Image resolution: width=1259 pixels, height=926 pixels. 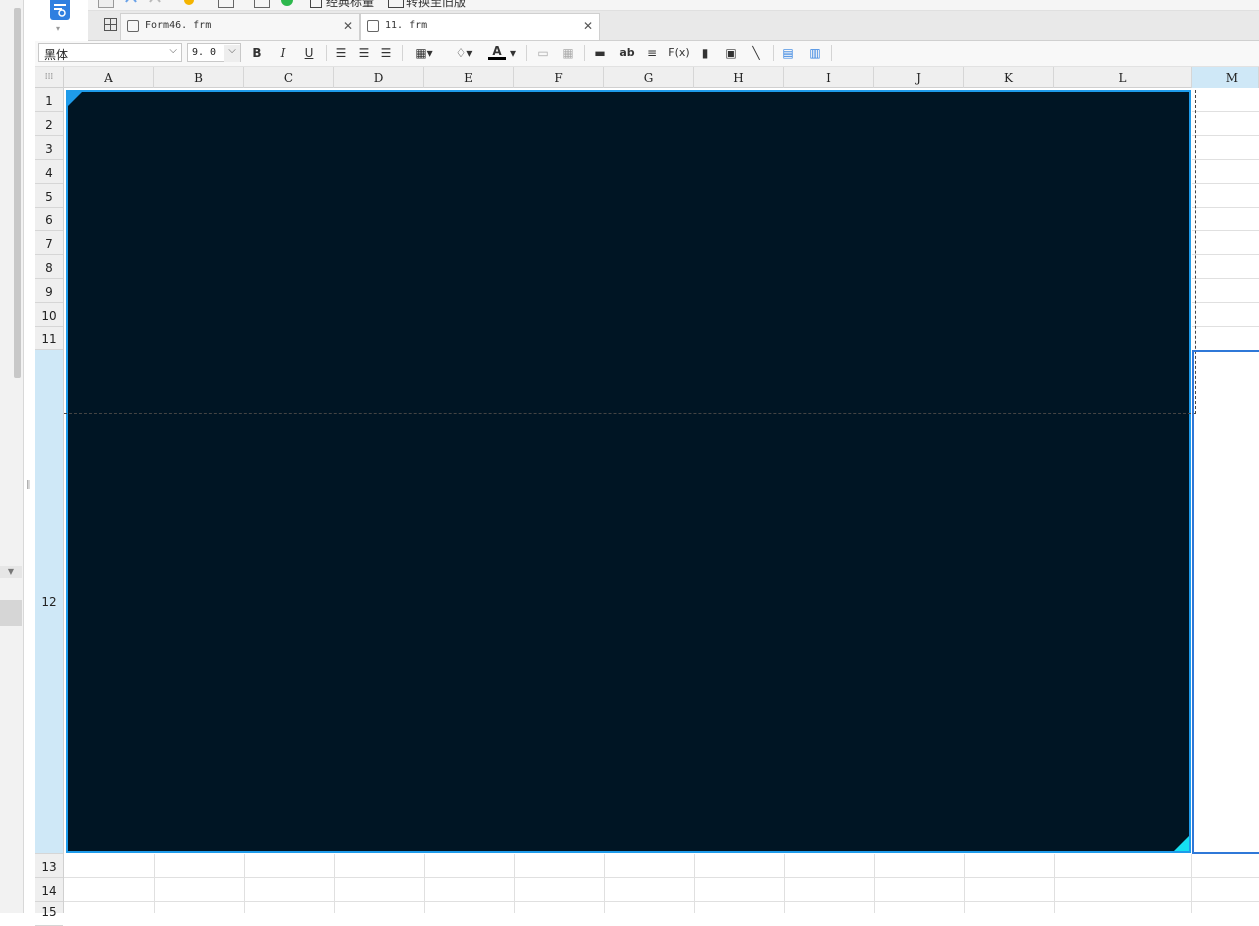 I want to click on split-cells-icon: ▦, so click(x=568, y=53).